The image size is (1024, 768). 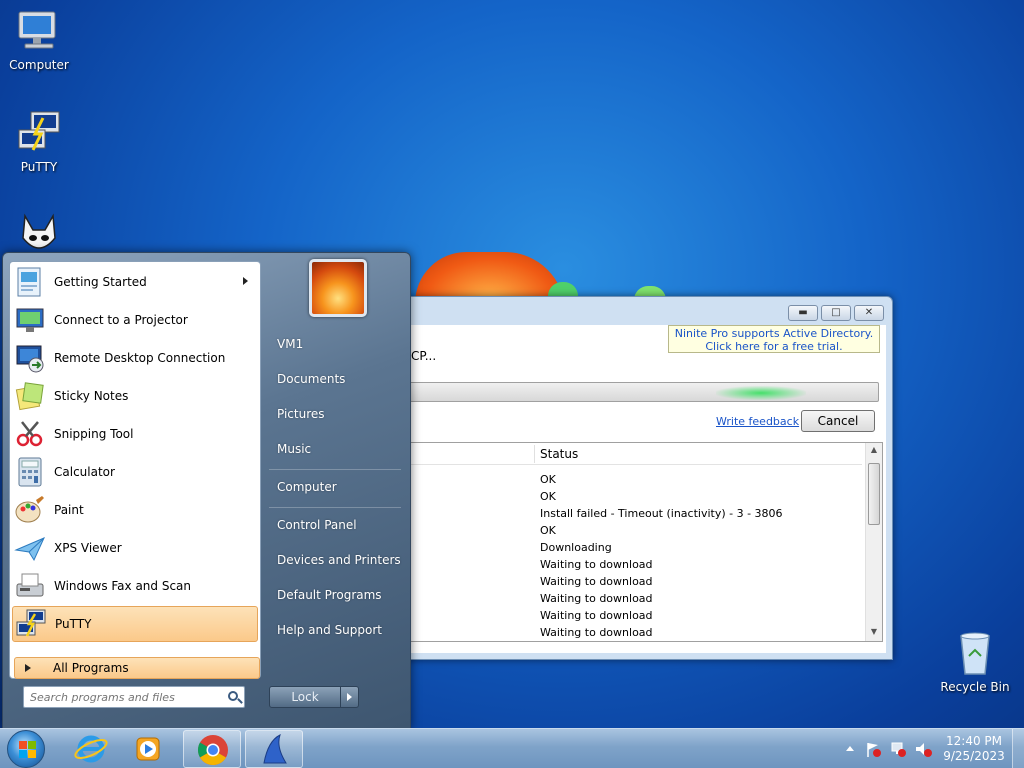 What do you see at coordinates (850, 748) in the screenshot?
I see `show-hidden-icons-icon` at bounding box center [850, 748].